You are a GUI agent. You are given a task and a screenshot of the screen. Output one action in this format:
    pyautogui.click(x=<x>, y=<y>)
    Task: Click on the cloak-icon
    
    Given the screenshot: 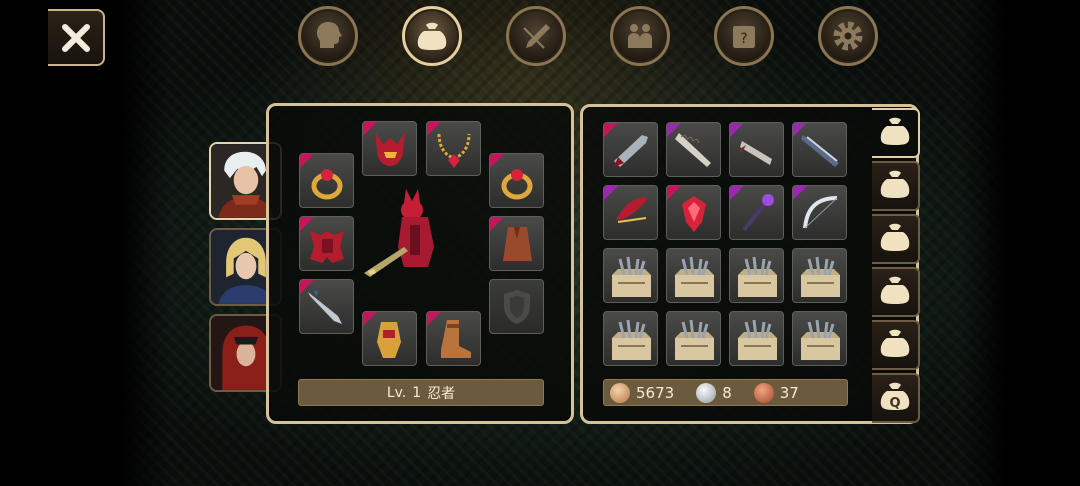 What is the action you would take?
    pyautogui.click(x=517, y=244)
    